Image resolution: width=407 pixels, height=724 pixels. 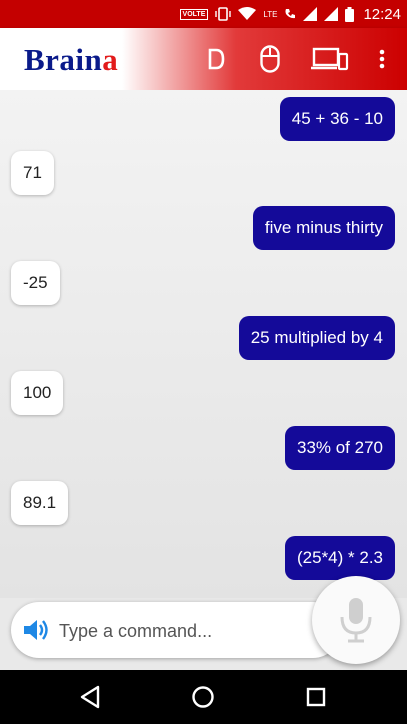 I want to click on mouse-icon, so click(x=270, y=59).